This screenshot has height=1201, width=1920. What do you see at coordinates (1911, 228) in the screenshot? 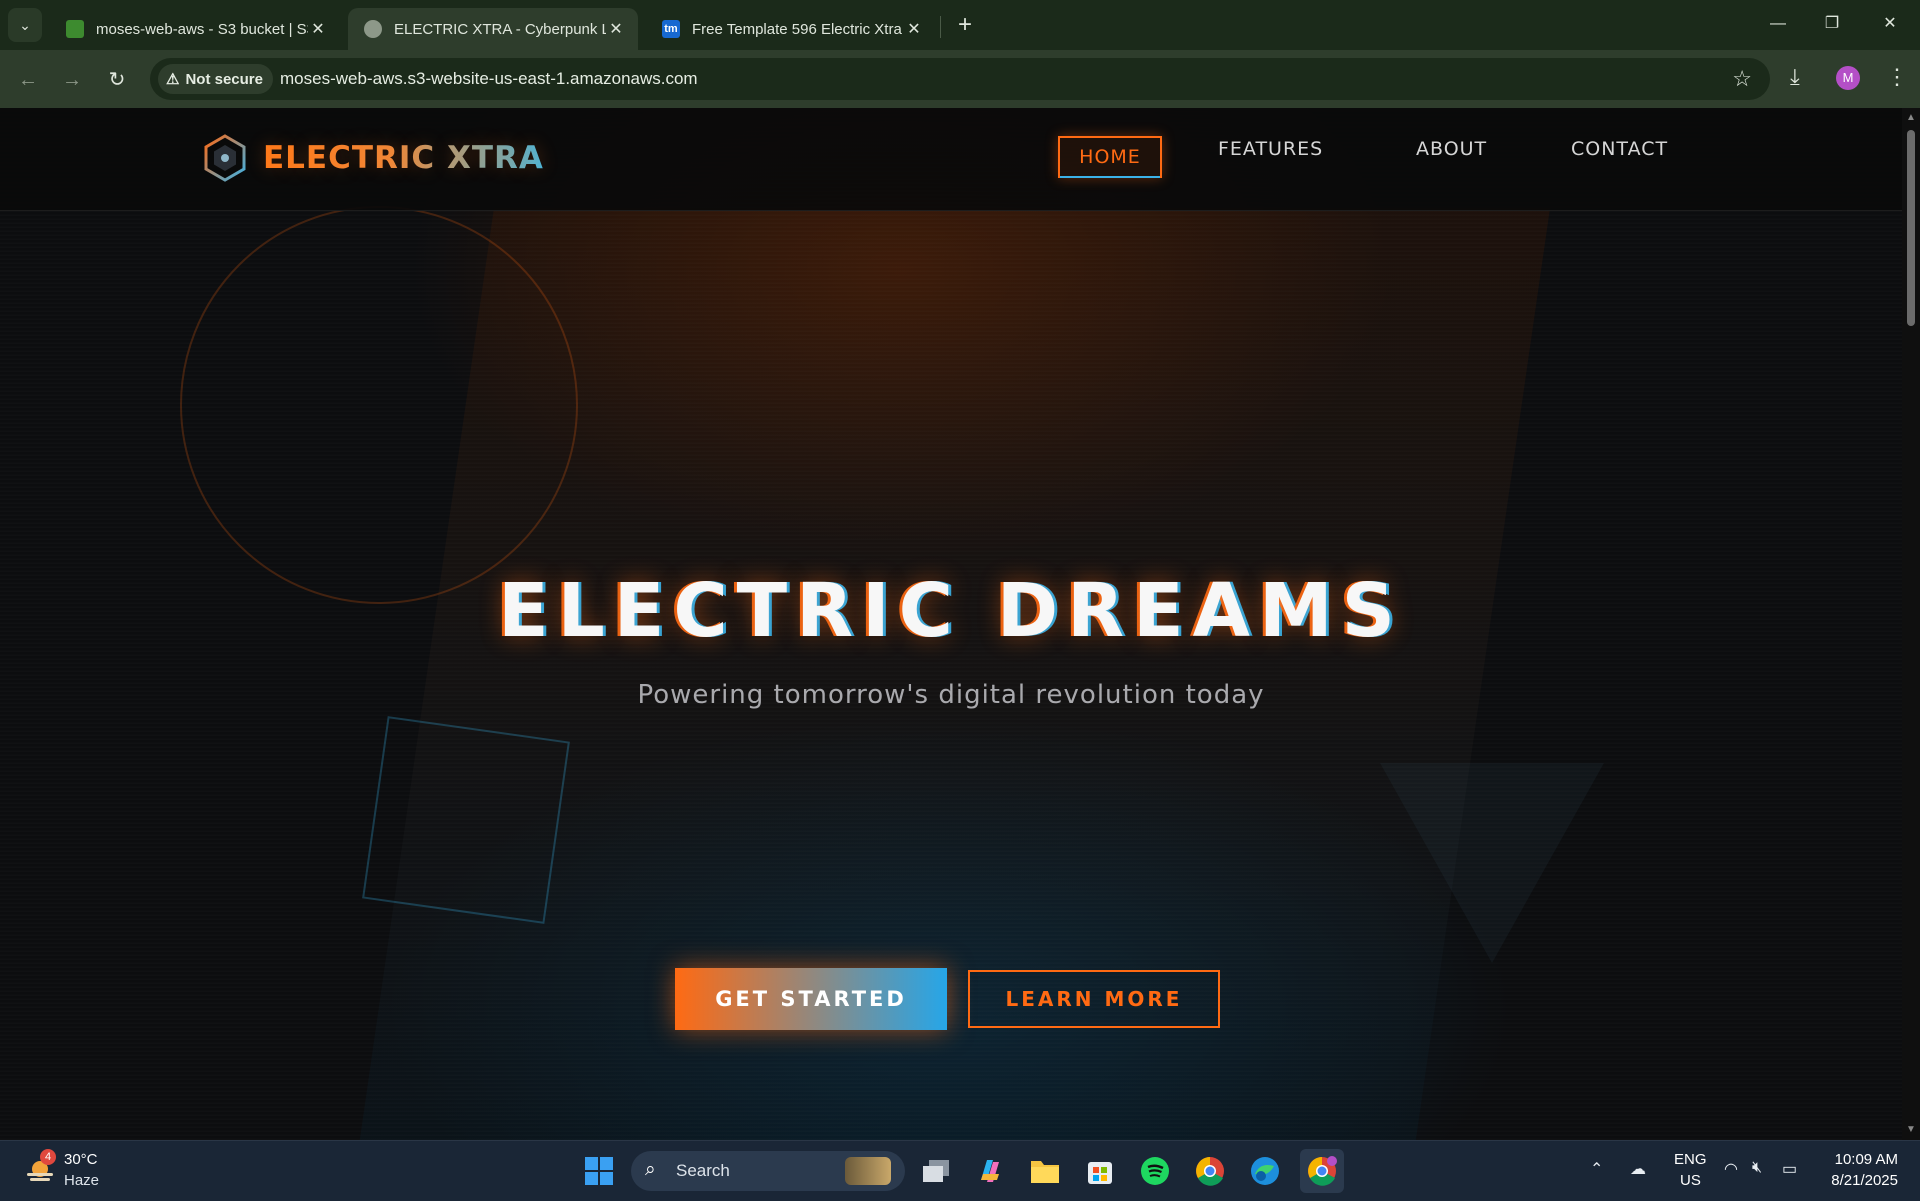
I see `scroll-thumb` at bounding box center [1911, 228].